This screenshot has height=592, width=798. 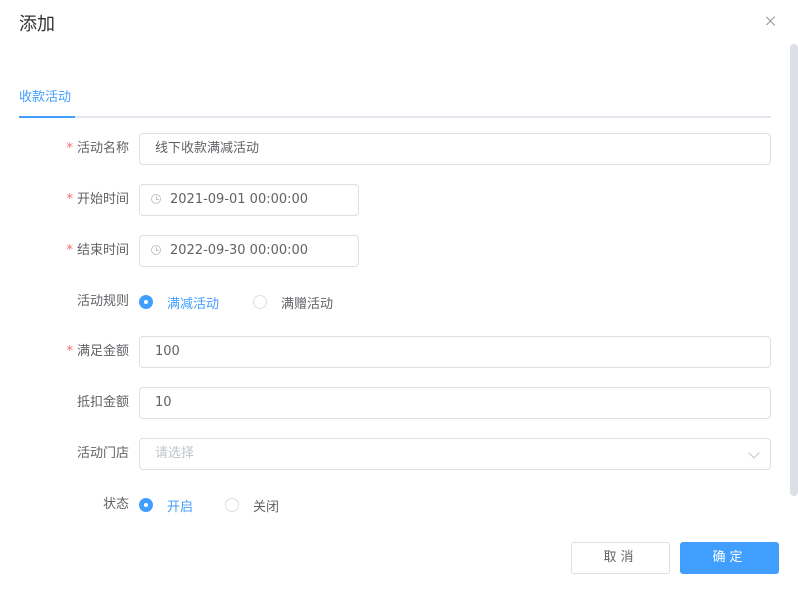 I want to click on activity-name-input: 线下收款满减活动, so click(x=455, y=149).